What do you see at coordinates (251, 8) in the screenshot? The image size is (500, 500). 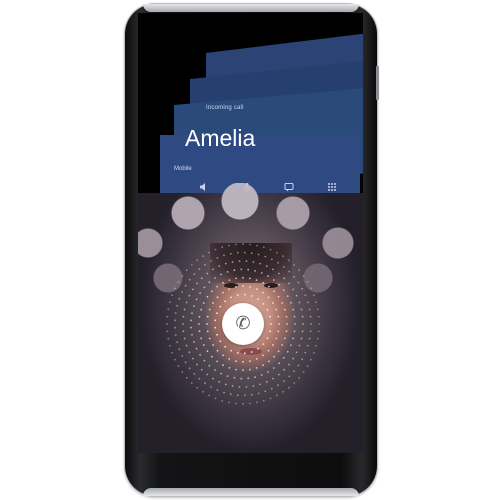 I see `phone-top-bezel` at bounding box center [251, 8].